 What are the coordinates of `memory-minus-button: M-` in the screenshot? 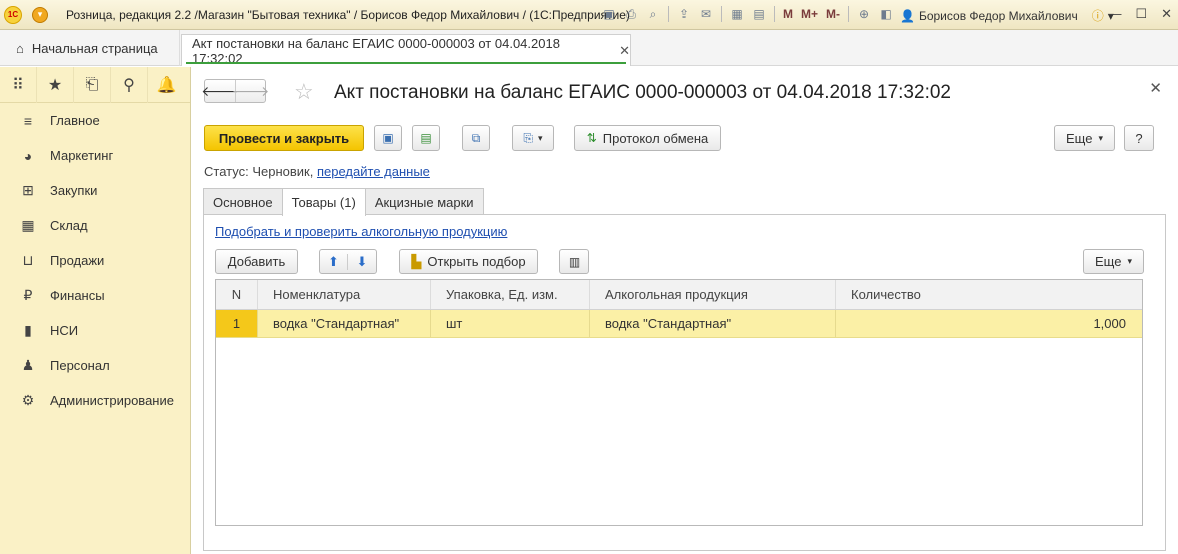 It's located at (833, 14).